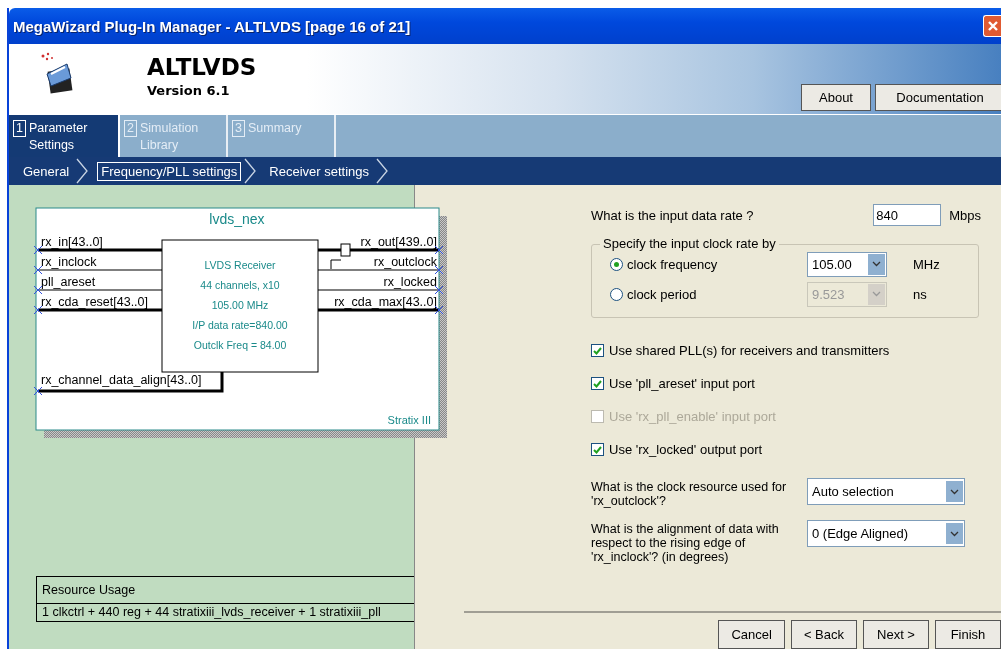  I want to click on field-label: What is the alignment of data with respect to the rising edge of 'rx_inclock'? (in degrees), so click(685, 543).